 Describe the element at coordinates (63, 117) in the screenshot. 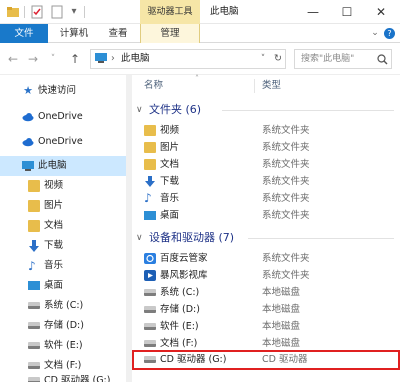

I see `nav-item-onedrive: OneDrive` at that location.